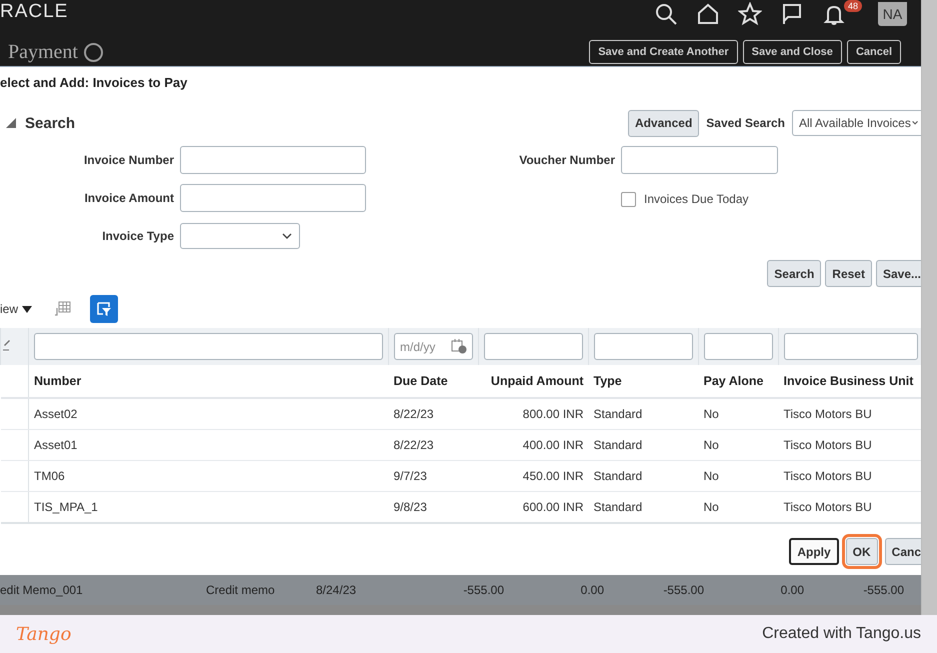 The image size is (937, 653). What do you see at coordinates (643, 381) in the screenshot?
I see `column-header: Type` at bounding box center [643, 381].